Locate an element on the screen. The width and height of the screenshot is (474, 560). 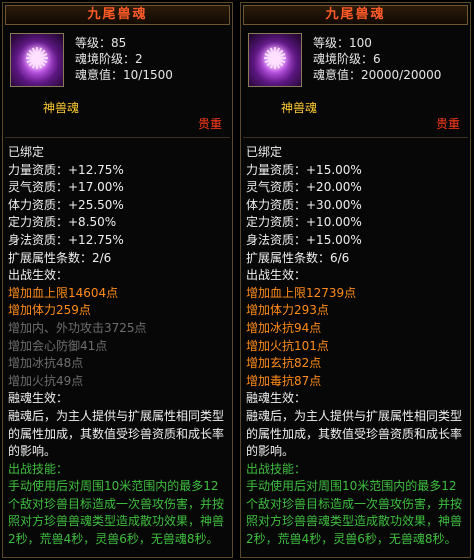
attr-line: 力量资质：+12.75% is located at coordinates (66, 169).